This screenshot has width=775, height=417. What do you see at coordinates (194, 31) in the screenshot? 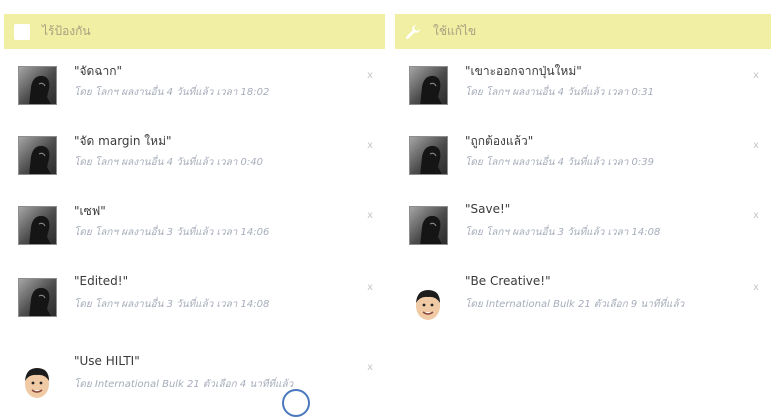
I see `left-panel-header: ไร้ป้องกัน` at bounding box center [194, 31].